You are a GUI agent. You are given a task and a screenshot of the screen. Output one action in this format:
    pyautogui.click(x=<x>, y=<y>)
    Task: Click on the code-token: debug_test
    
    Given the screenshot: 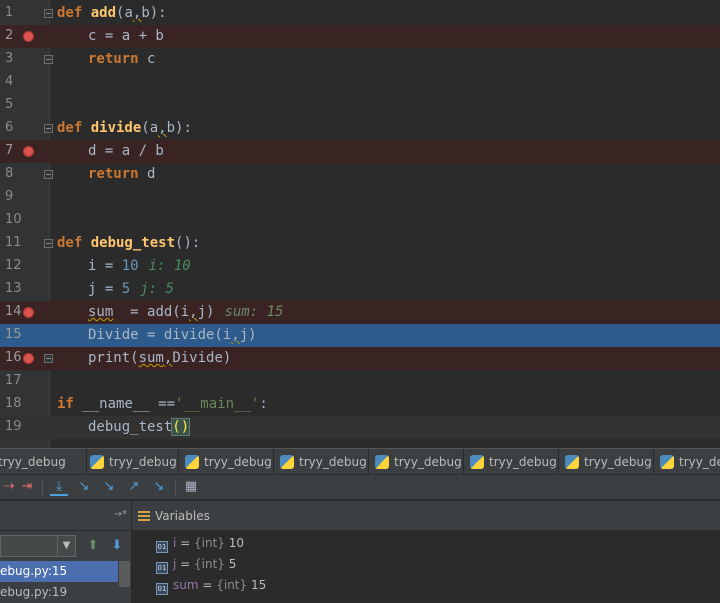 What is the action you would take?
    pyautogui.click(x=130, y=427)
    